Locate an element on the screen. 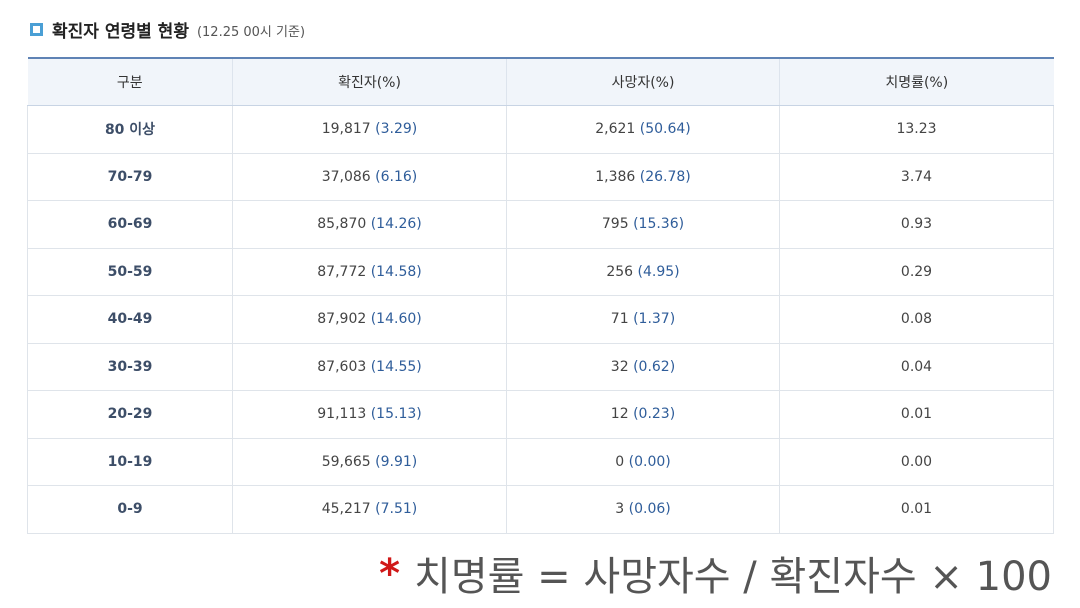  fatality-rate-cell: 13.23 is located at coordinates (916, 129).